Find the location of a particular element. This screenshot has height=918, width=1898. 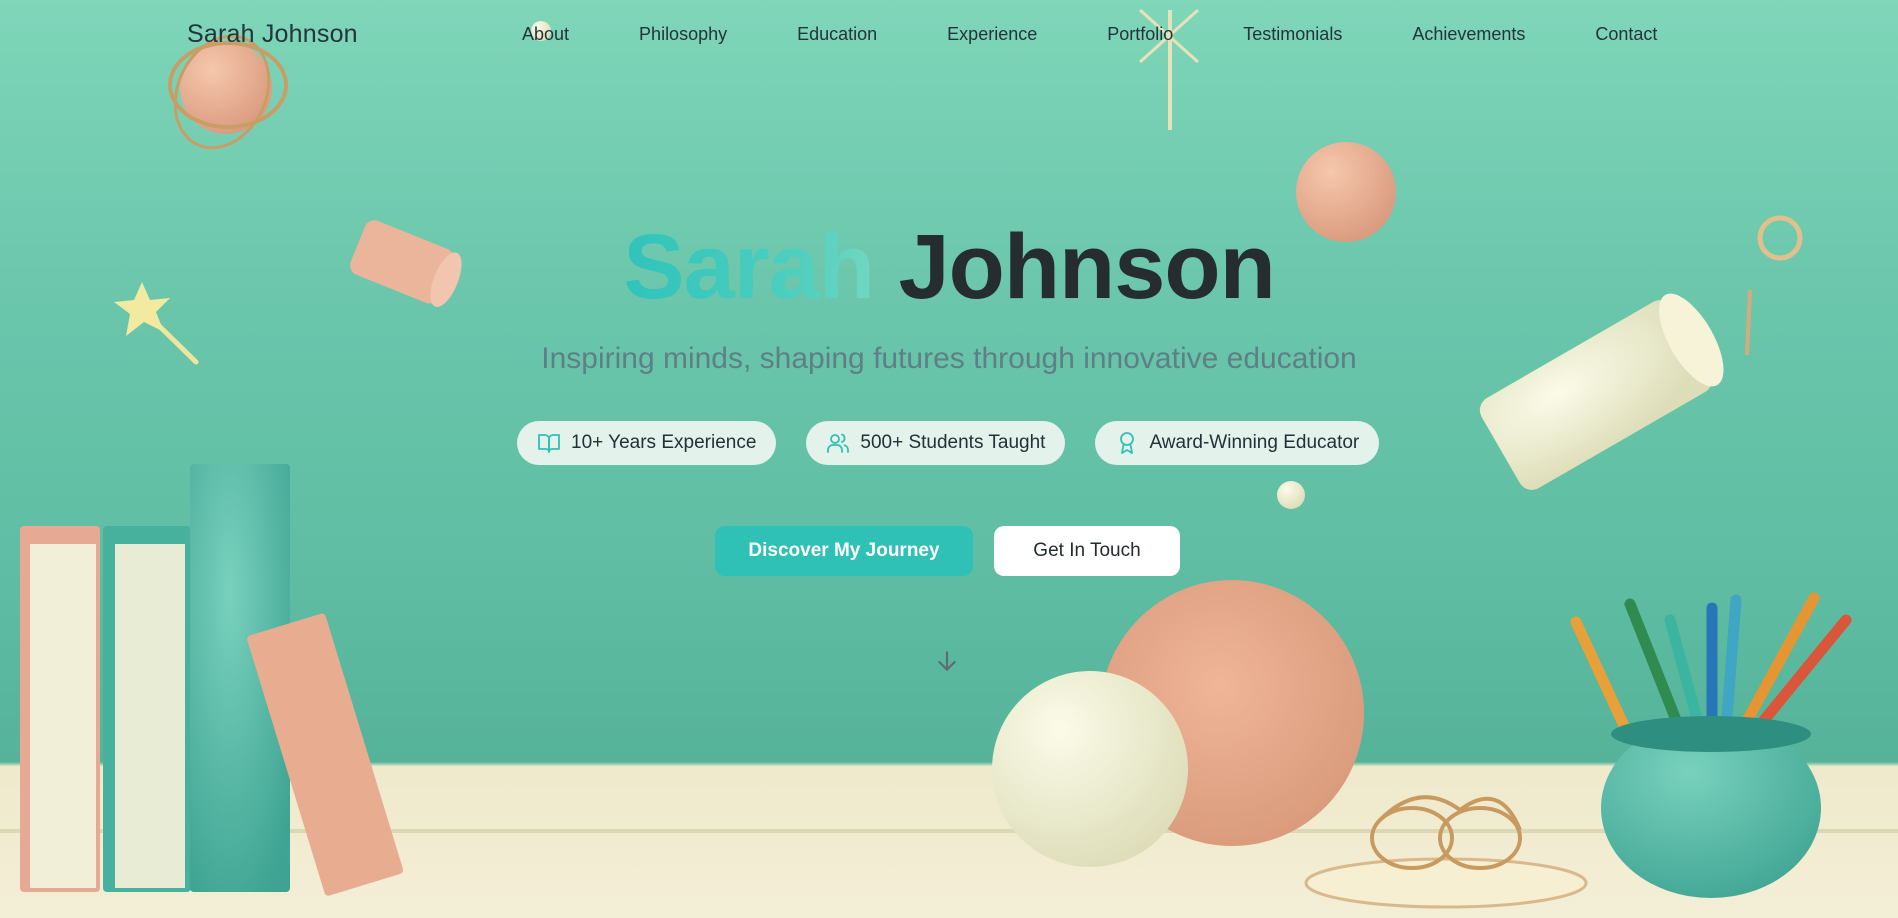

hero-first-name: Sarah is located at coordinates (749, 267).